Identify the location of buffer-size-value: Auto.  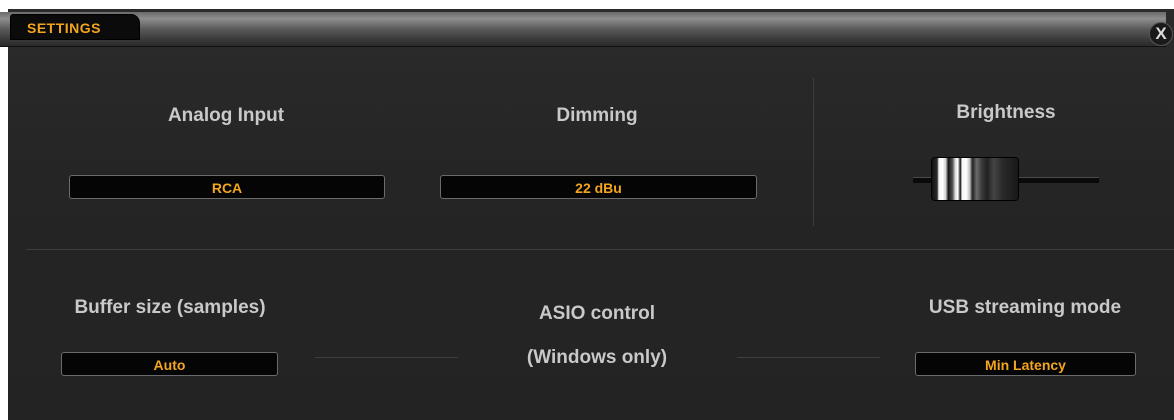
(169, 365).